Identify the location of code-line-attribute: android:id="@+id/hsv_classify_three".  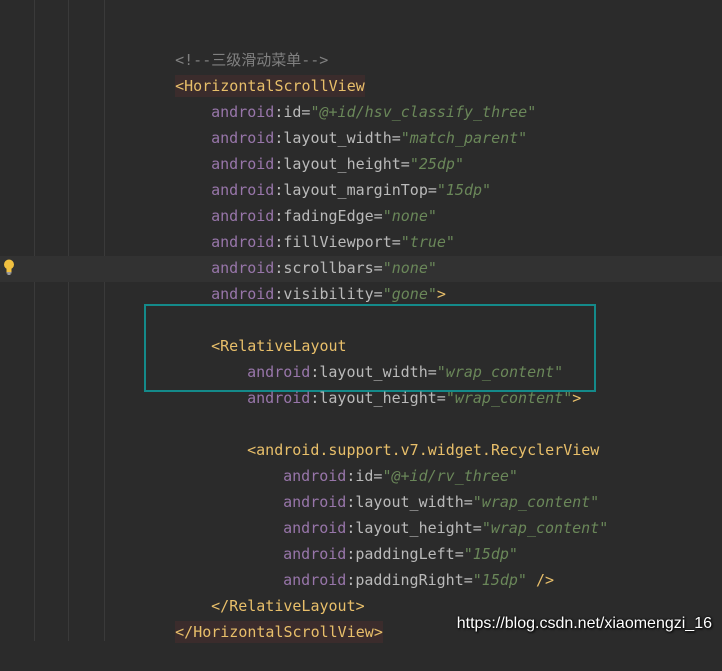
(355, 97).